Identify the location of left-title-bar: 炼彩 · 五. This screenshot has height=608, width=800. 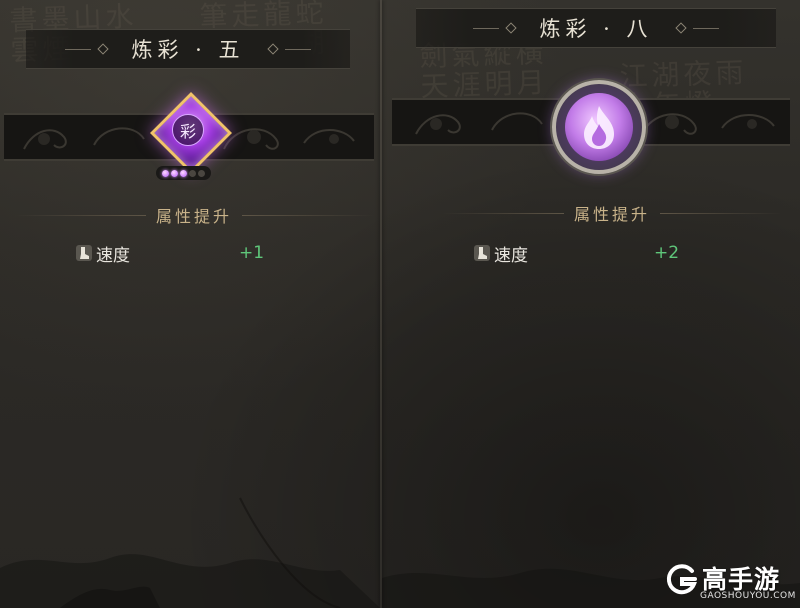
(188, 49).